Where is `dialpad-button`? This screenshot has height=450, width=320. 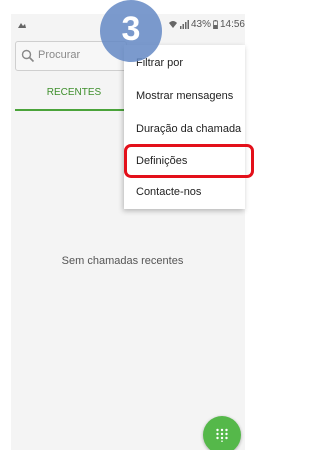 dialpad-button is located at coordinates (222, 433).